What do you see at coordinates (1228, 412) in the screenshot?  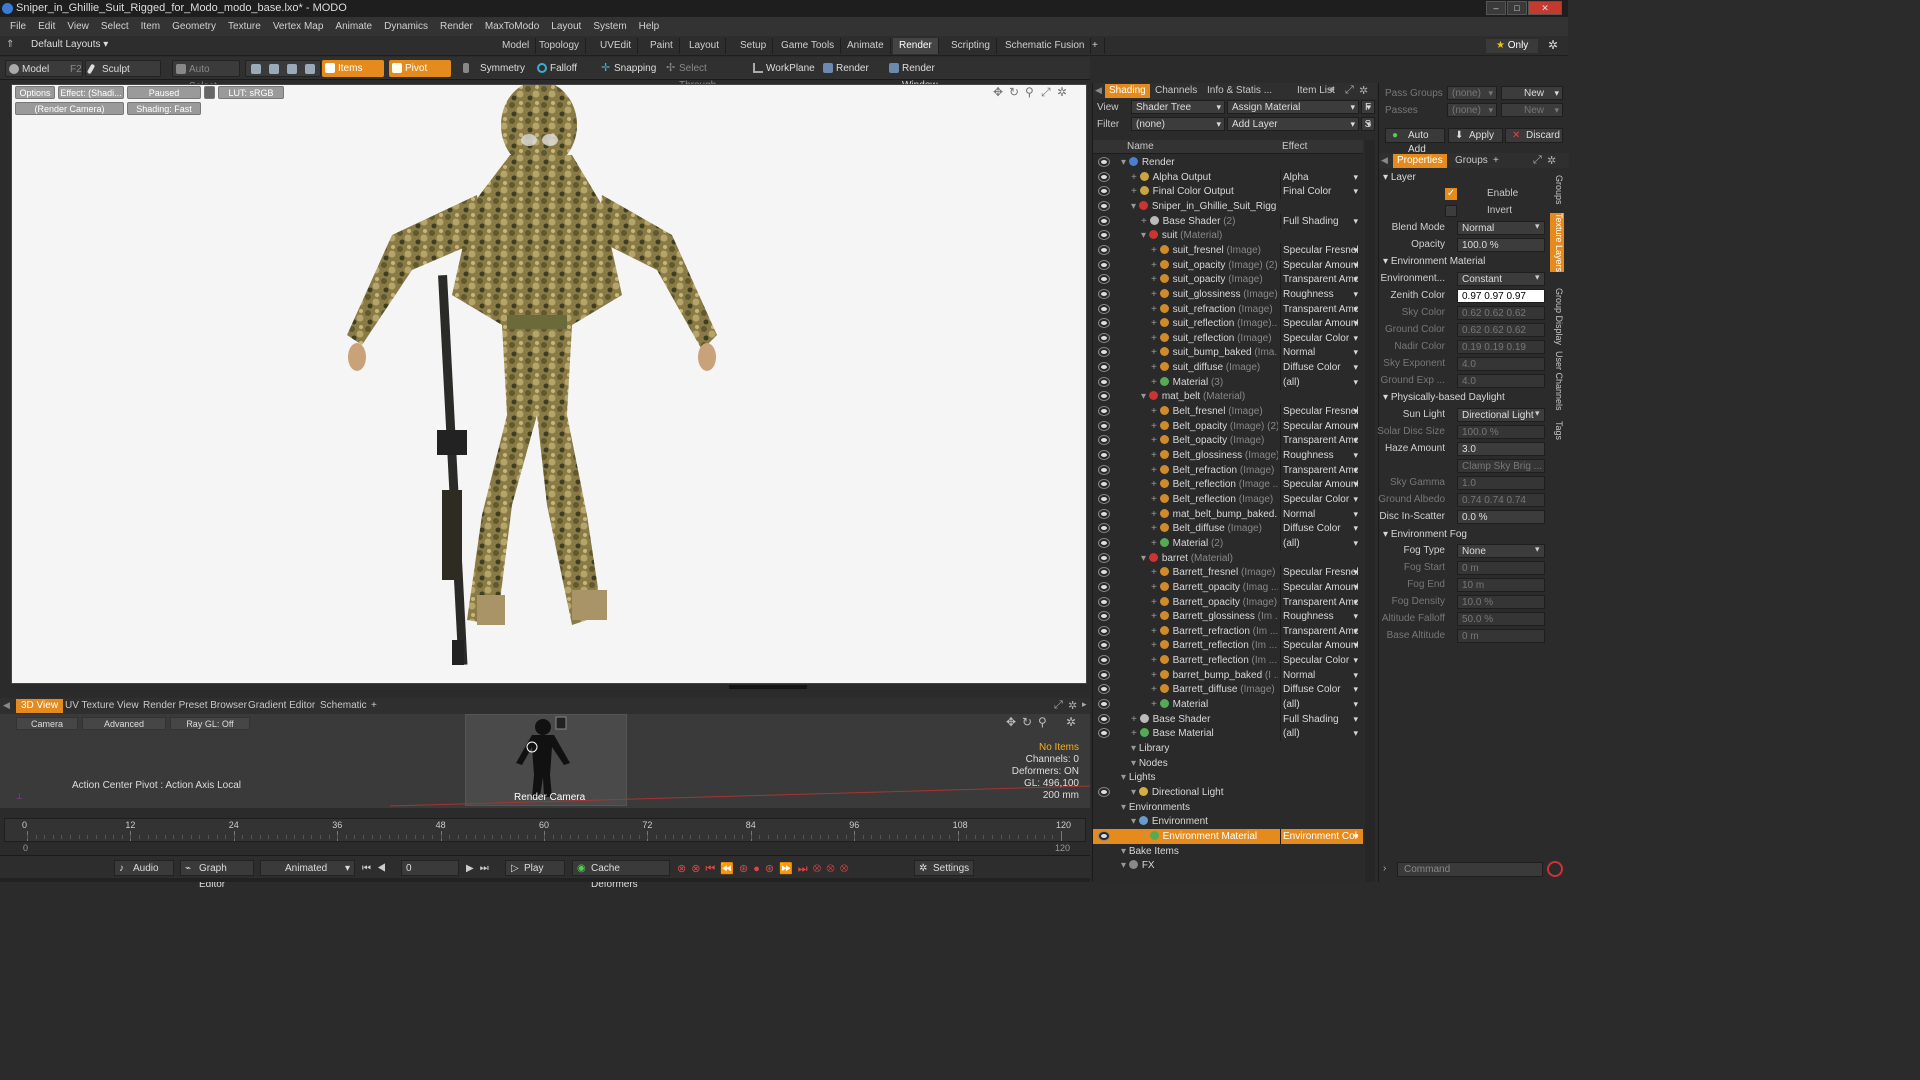 I see `tree-row: + Belt_fresnel (Image) Specular Fresnel` at bounding box center [1228, 412].